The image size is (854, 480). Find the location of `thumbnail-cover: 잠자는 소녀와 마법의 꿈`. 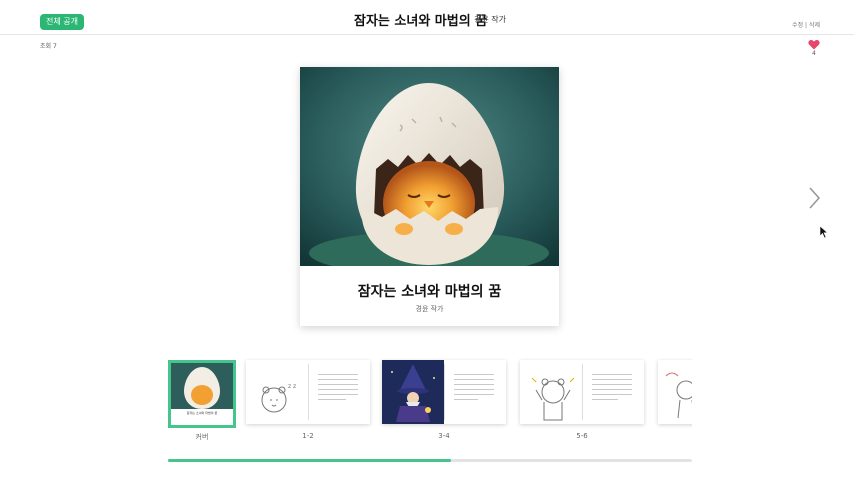

thumbnail-cover: 잠자는 소녀와 마법의 꿈 is located at coordinates (202, 394).